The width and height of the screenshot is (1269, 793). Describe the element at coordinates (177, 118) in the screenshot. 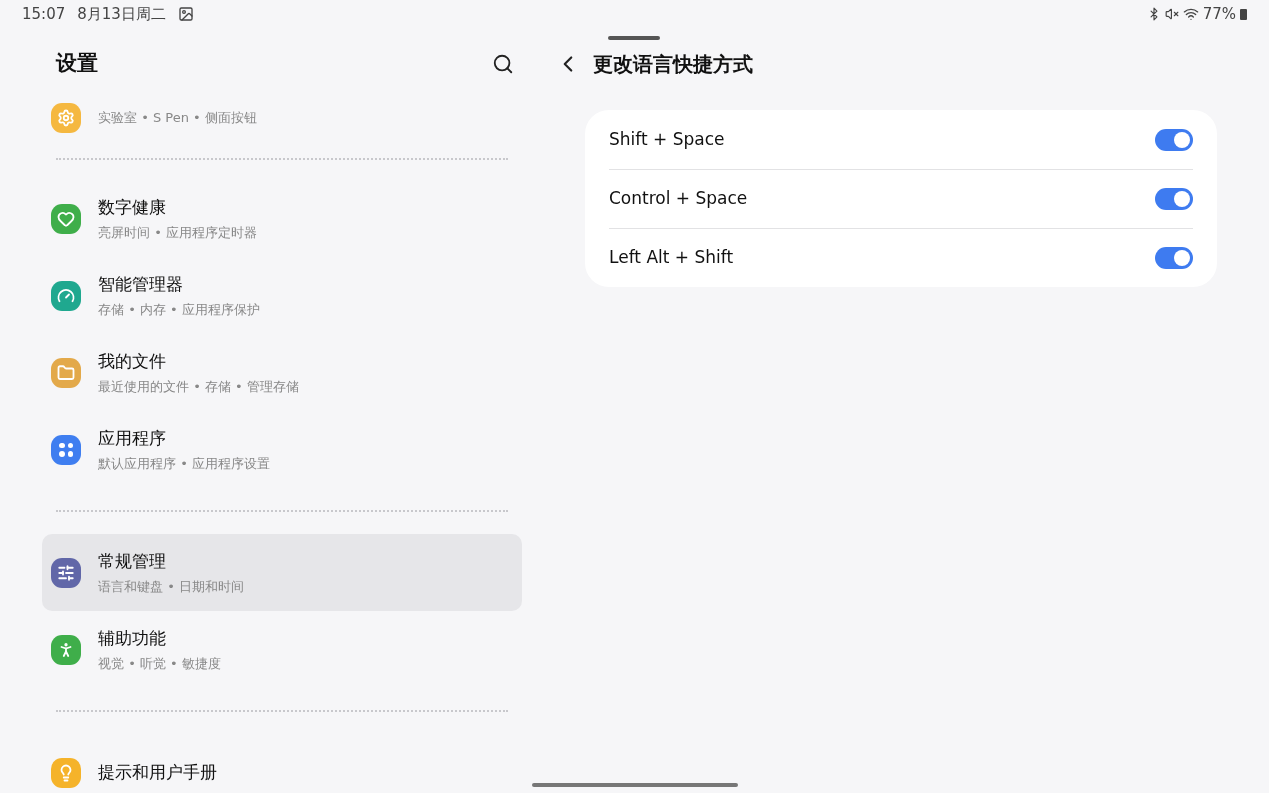

I see `item-subtitle: 实验室 • S Pen • 侧面按钮` at that location.